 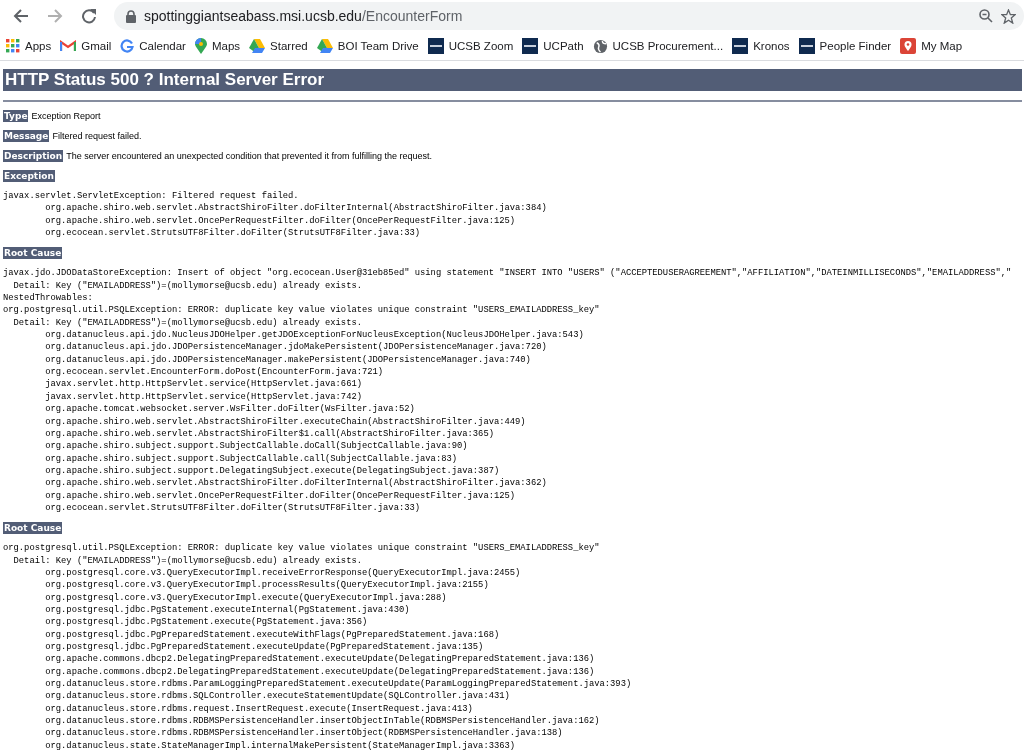 I want to click on stack-trace-line: org.apache.shiro.subject.support.SubjectCallable.doCall(SubjectCallable.java:90), so click(x=256, y=446).